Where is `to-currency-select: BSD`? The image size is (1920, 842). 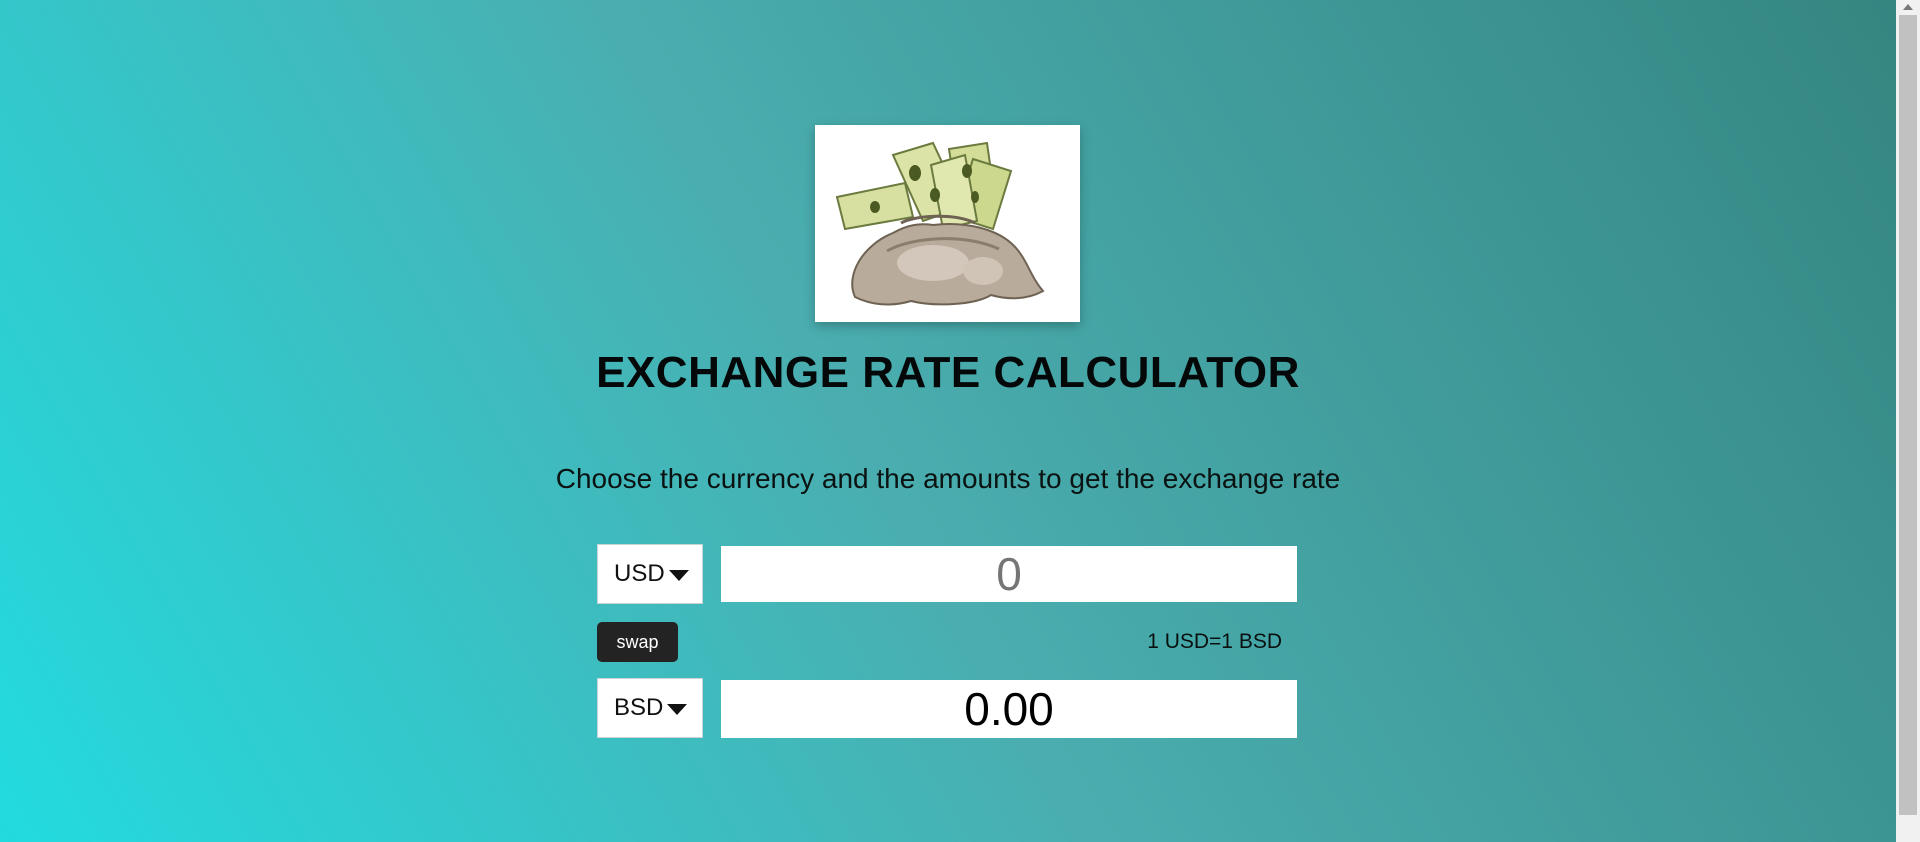 to-currency-select: BSD is located at coordinates (650, 708).